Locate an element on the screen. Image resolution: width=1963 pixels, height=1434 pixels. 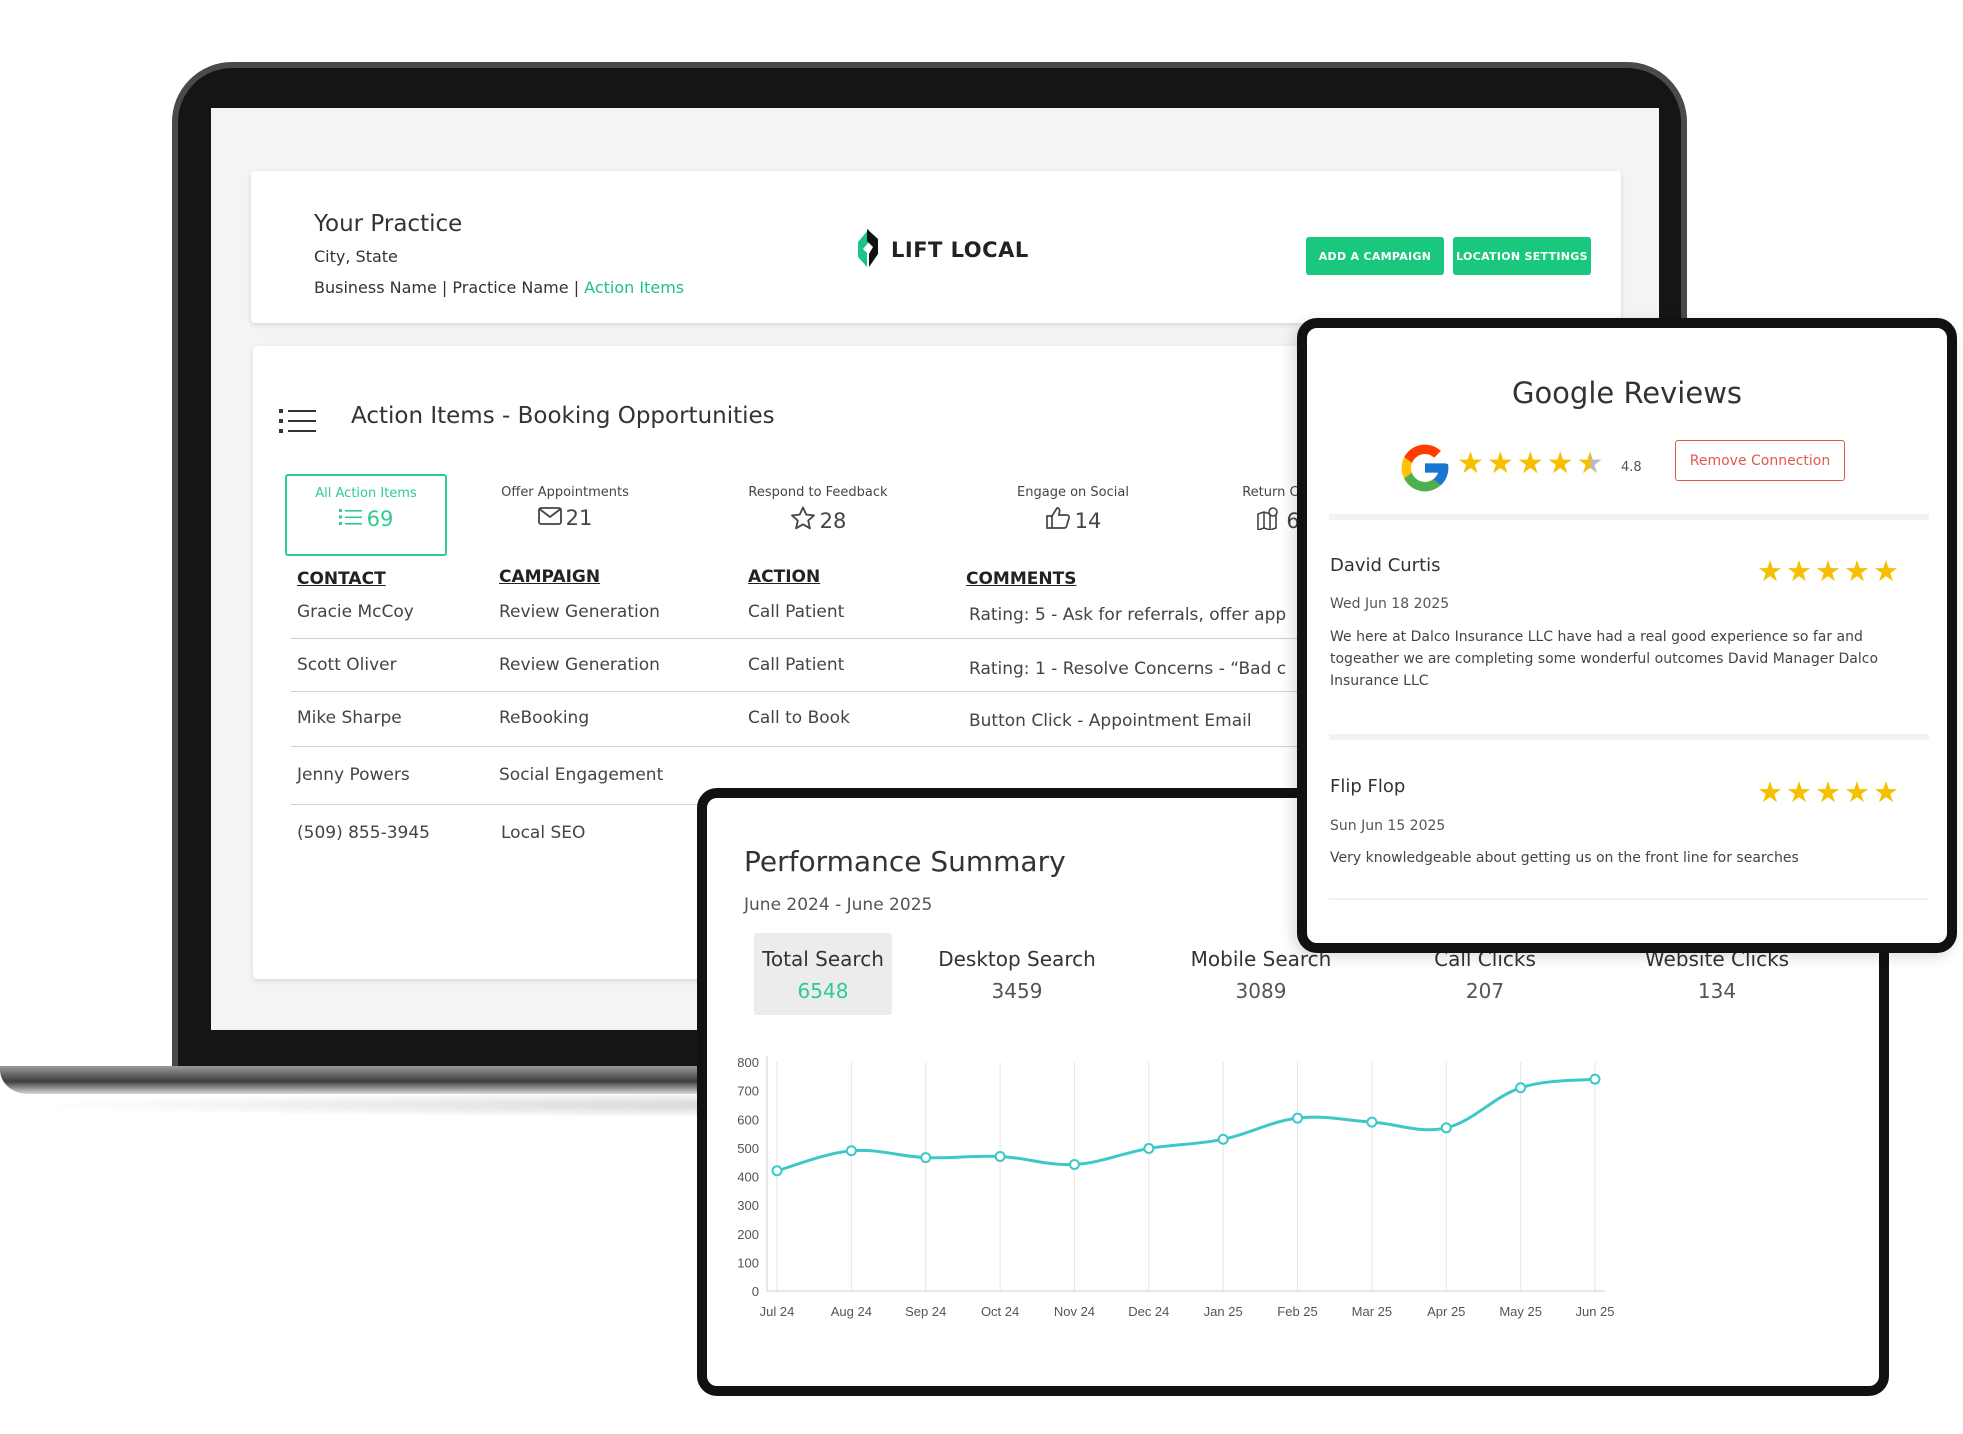
breadcrumb-business: Business Name is located at coordinates (375, 287).